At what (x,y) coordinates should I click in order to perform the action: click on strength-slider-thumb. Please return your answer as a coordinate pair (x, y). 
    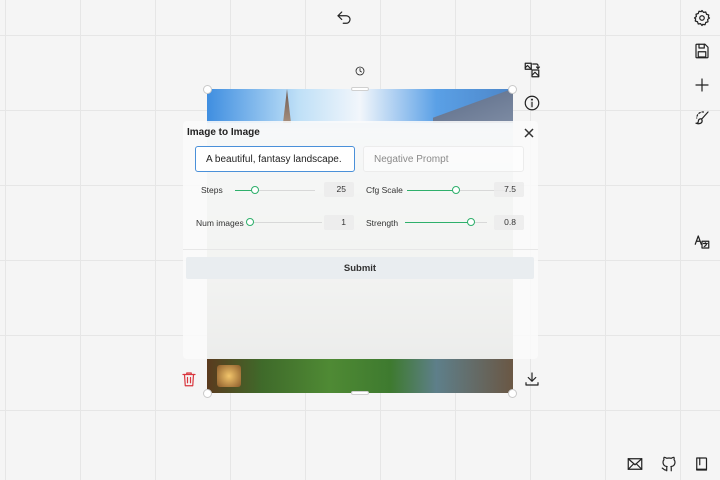
    Looking at the image, I should click on (470, 222).